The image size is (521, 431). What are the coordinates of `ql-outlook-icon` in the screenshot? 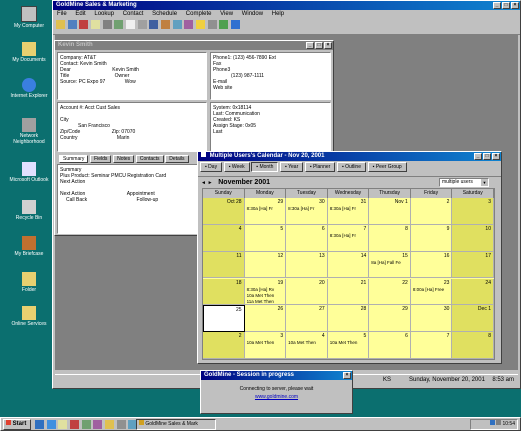 It's located at (63, 424).